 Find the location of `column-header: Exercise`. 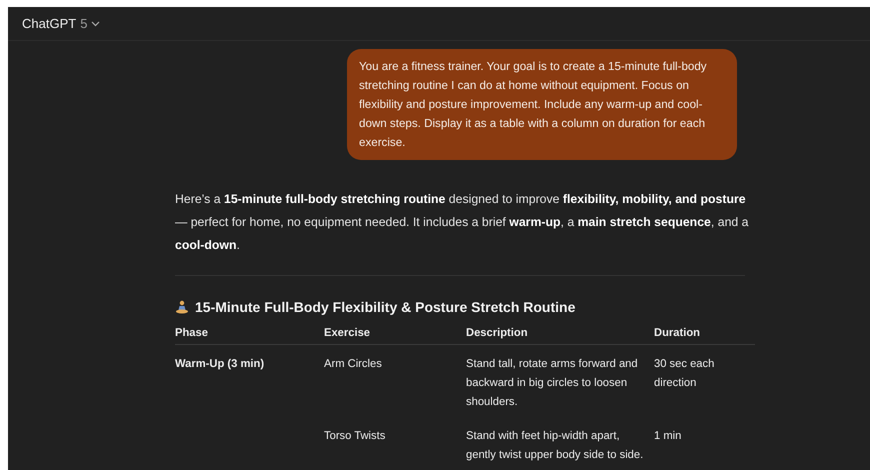

column-header: Exercise is located at coordinates (348, 333).